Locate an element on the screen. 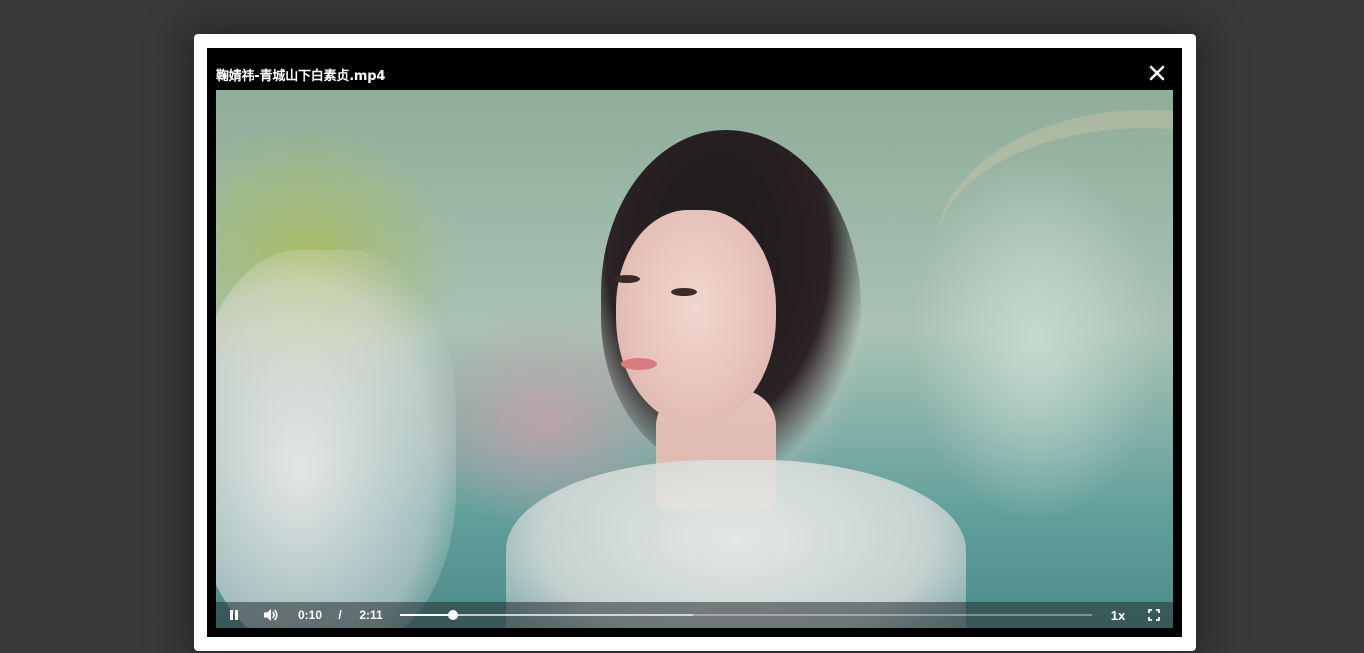 This screenshot has width=1364, height=653. control-bar: 0:10 / 2:11 1x is located at coordinates (694, 615).